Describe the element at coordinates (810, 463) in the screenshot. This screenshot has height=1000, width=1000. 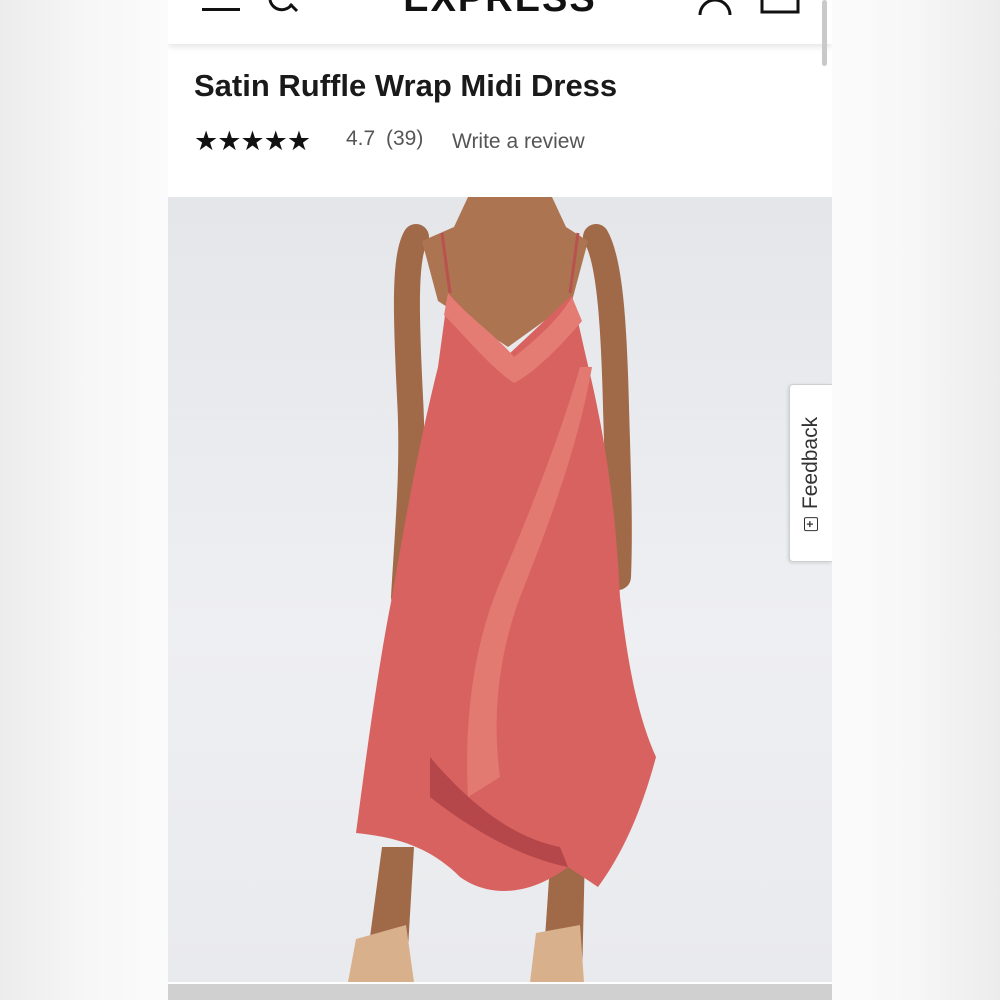
I see `feedback-label: Feedback` at that location.